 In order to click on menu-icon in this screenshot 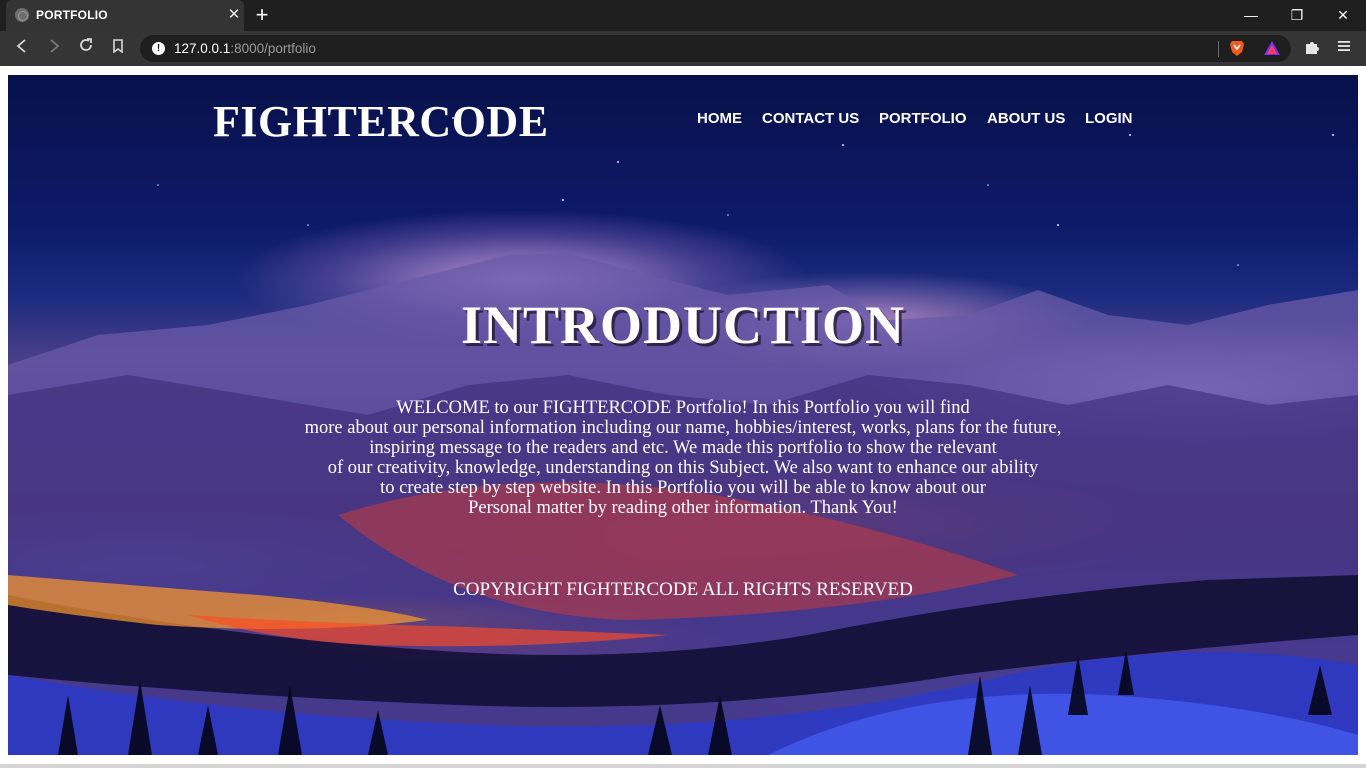, I will do `click(1344, 49)`.